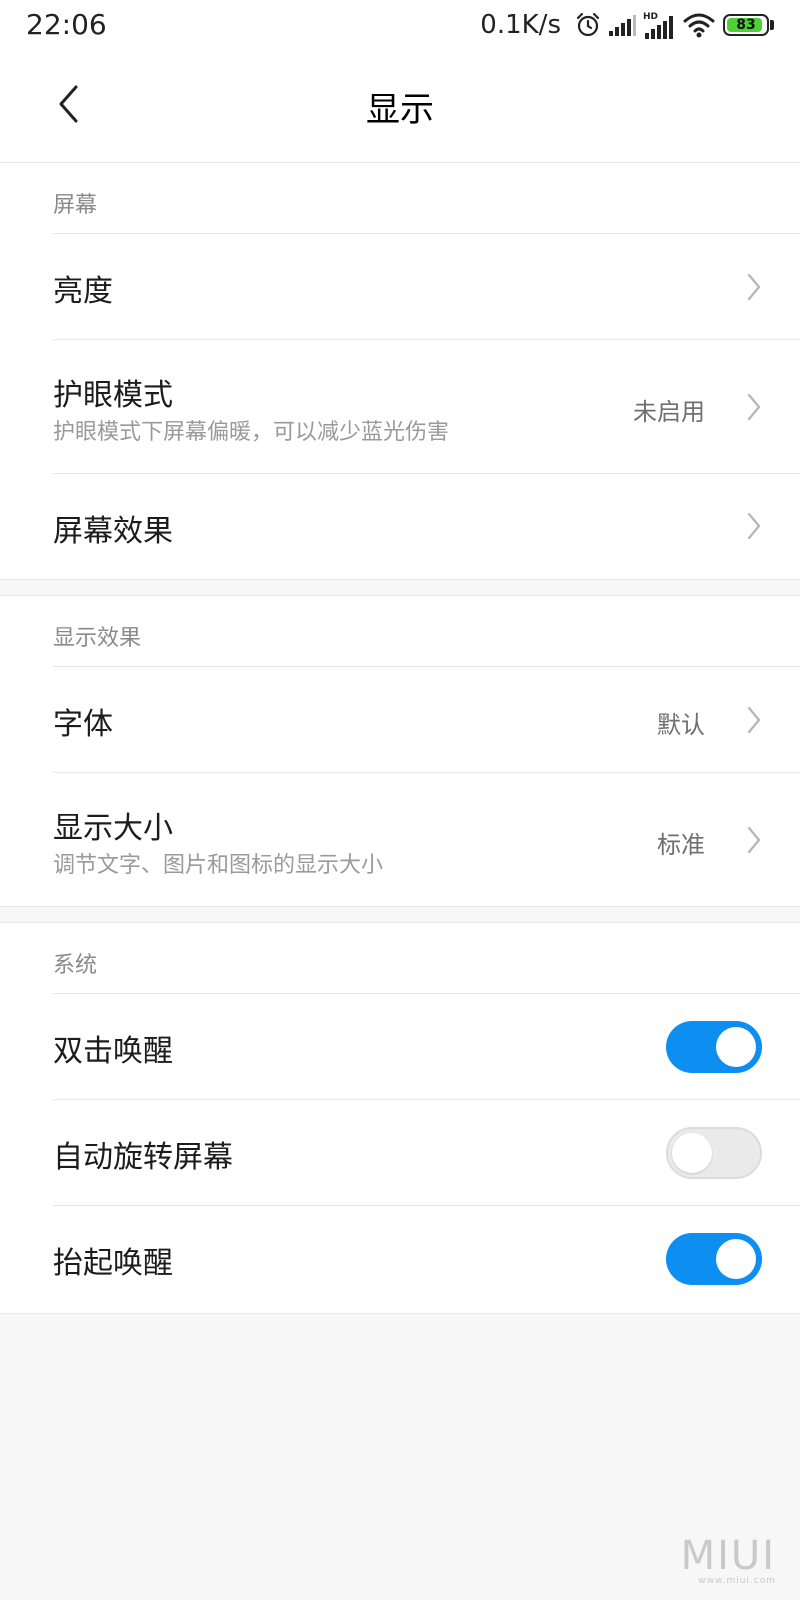  I want to click on display-size-subtitle: 调节文字、图片和图标的显示大小, so click(218, 865).